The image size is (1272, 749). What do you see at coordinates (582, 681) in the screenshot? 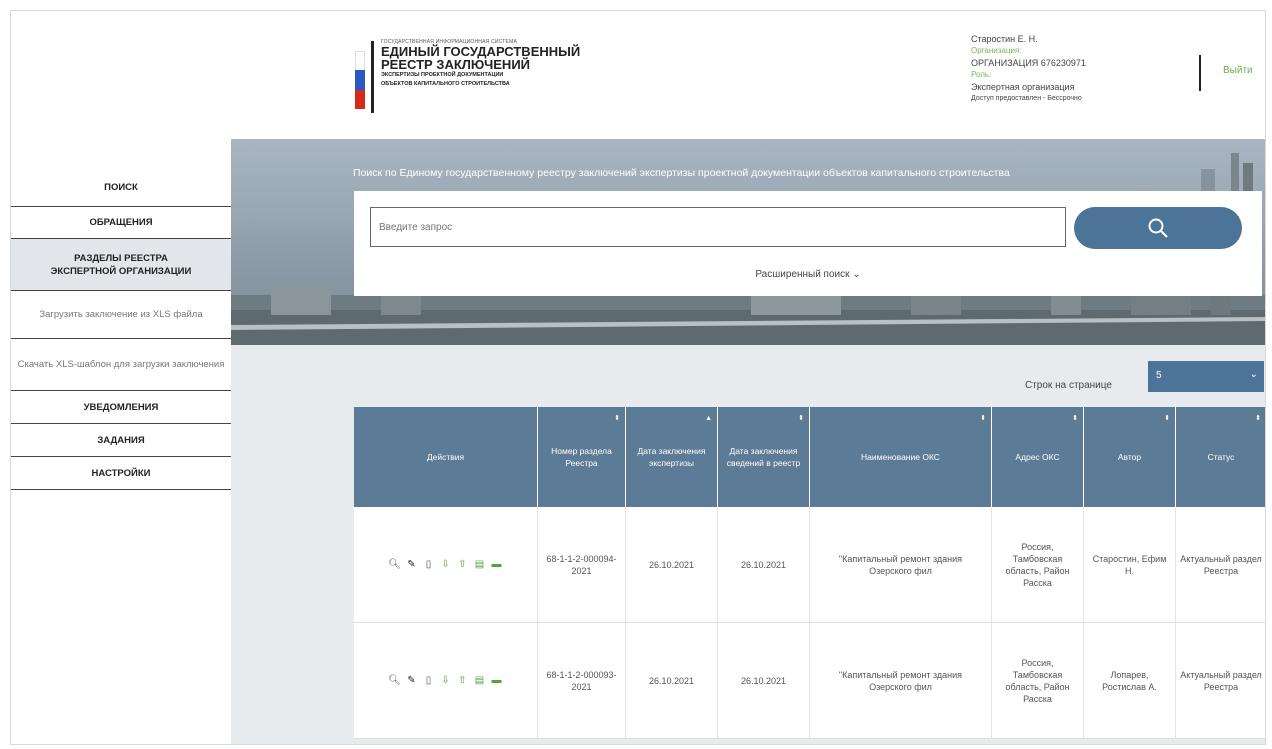
I see `cell-number: 68-1-1-2-000093-2021` at bounding box center [582, 681].